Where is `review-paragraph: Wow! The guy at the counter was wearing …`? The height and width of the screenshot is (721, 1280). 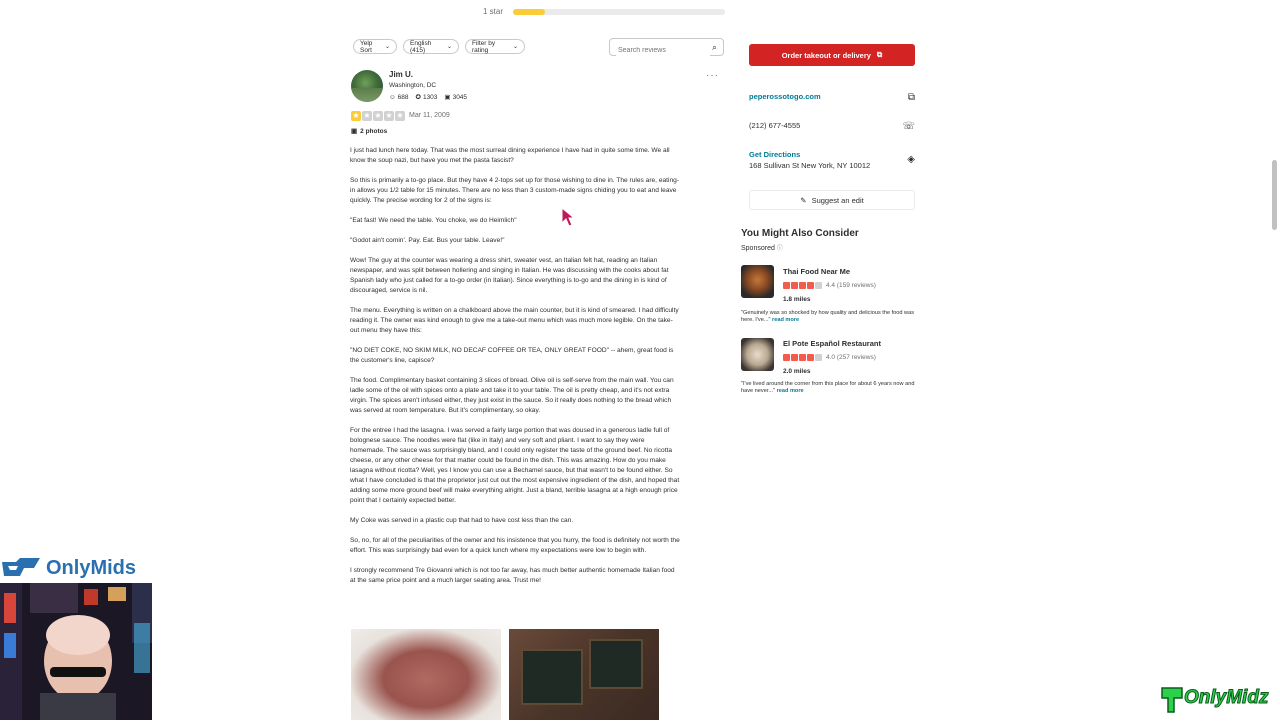 review-paragraph: Wow! The guy at the counter was wearing … is located at coordinates (509, 275).